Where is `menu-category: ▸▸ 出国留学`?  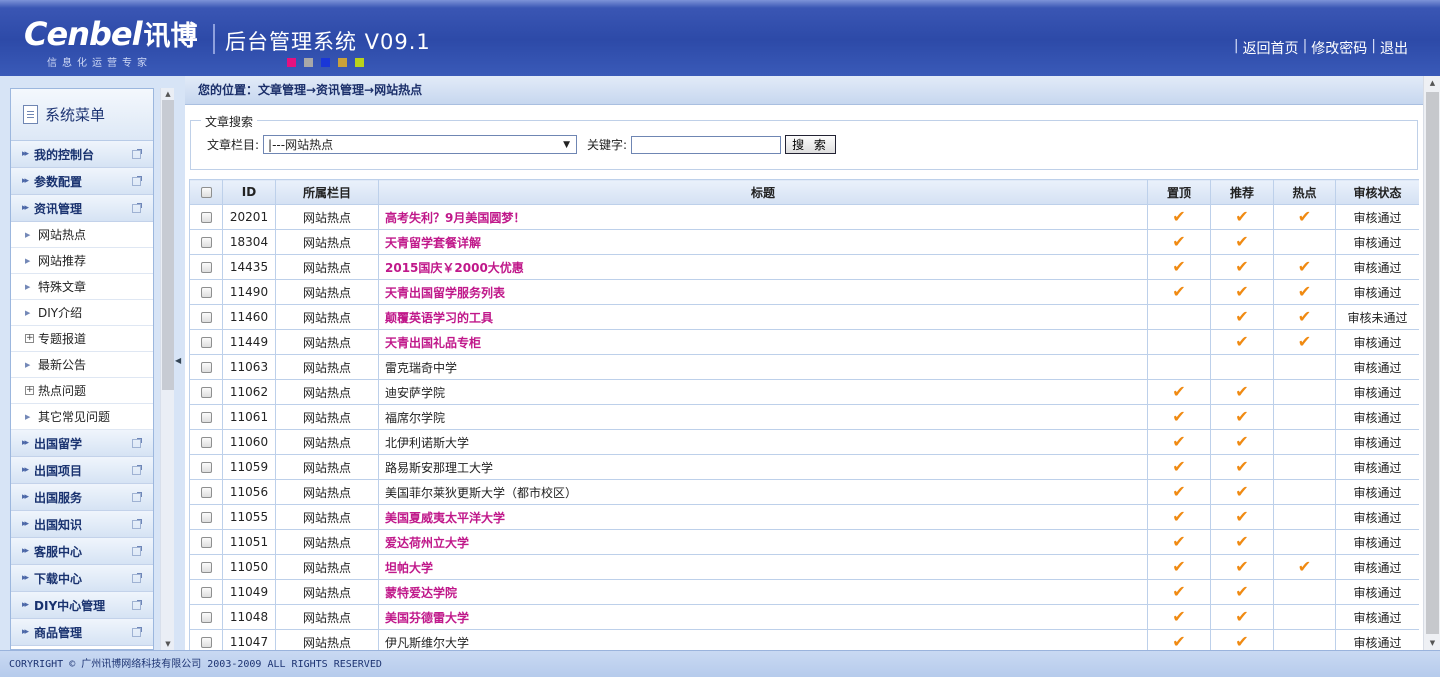
menu-category: ▸▸ 出国留学 is located at coordinates (82, 443).